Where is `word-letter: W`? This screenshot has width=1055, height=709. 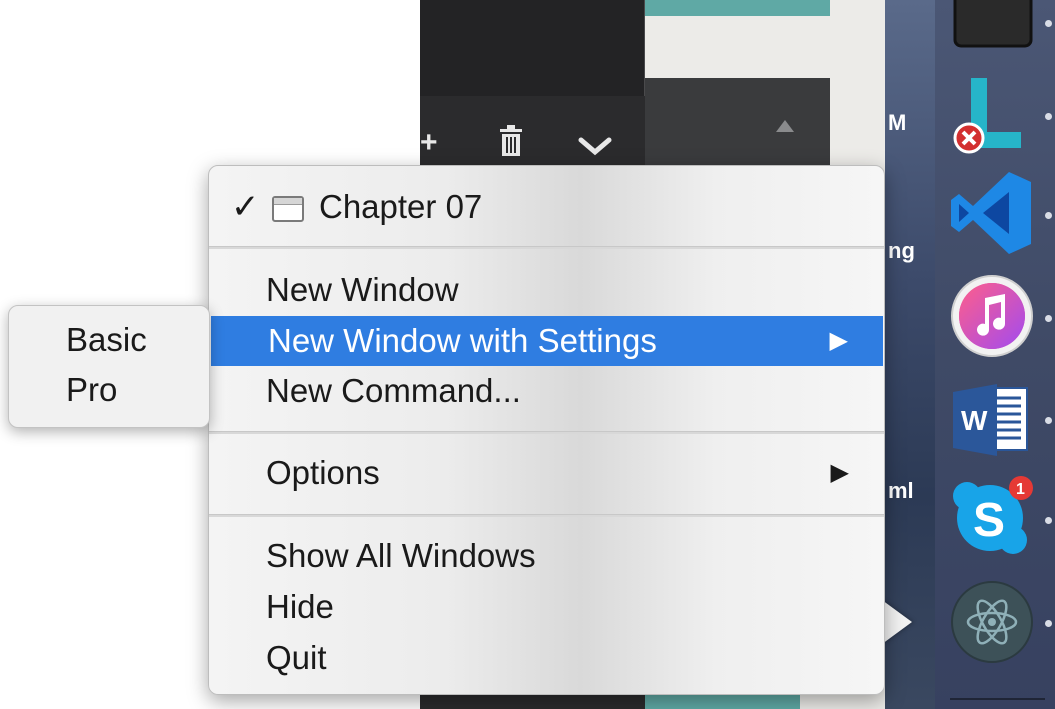 word-letter: W is located at coordinates (974, 420).